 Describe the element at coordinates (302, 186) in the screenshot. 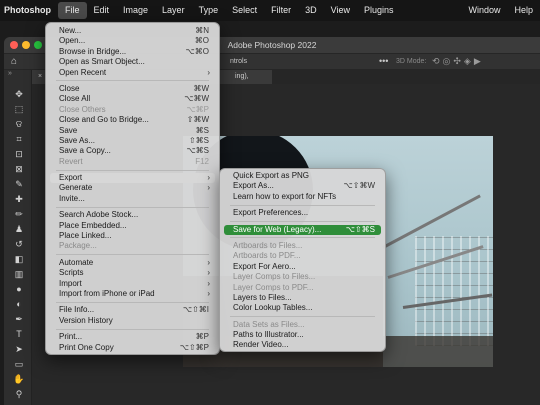

I see `export-menu-item-export-as: Export As... ⌥⇧⌘W` at that location.